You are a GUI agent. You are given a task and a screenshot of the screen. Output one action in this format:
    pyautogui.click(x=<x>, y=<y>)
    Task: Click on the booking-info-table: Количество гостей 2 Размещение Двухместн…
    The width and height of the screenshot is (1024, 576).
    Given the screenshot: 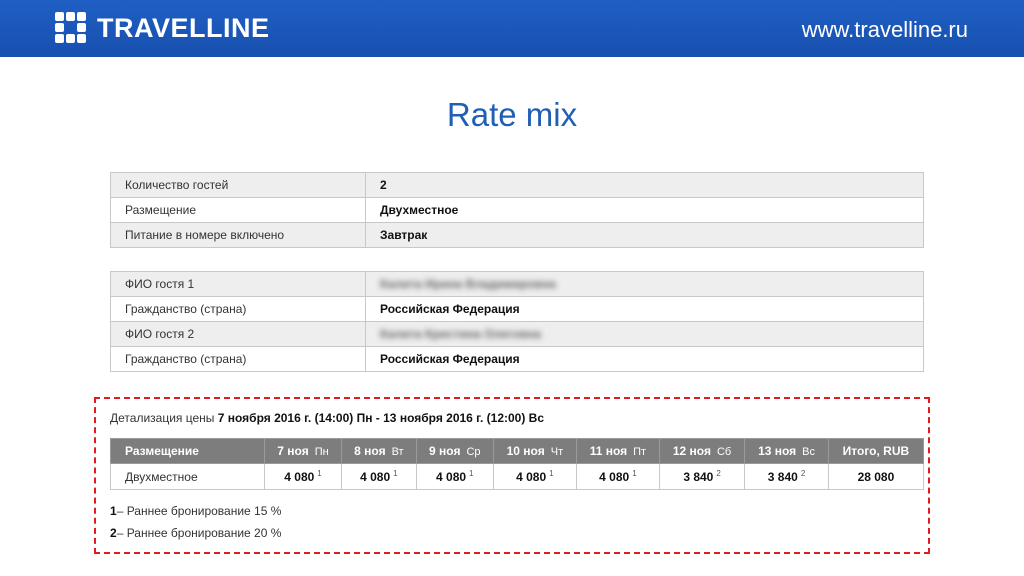 What is the action you would take?
    pyautogui.click(x=517, y=210)
    